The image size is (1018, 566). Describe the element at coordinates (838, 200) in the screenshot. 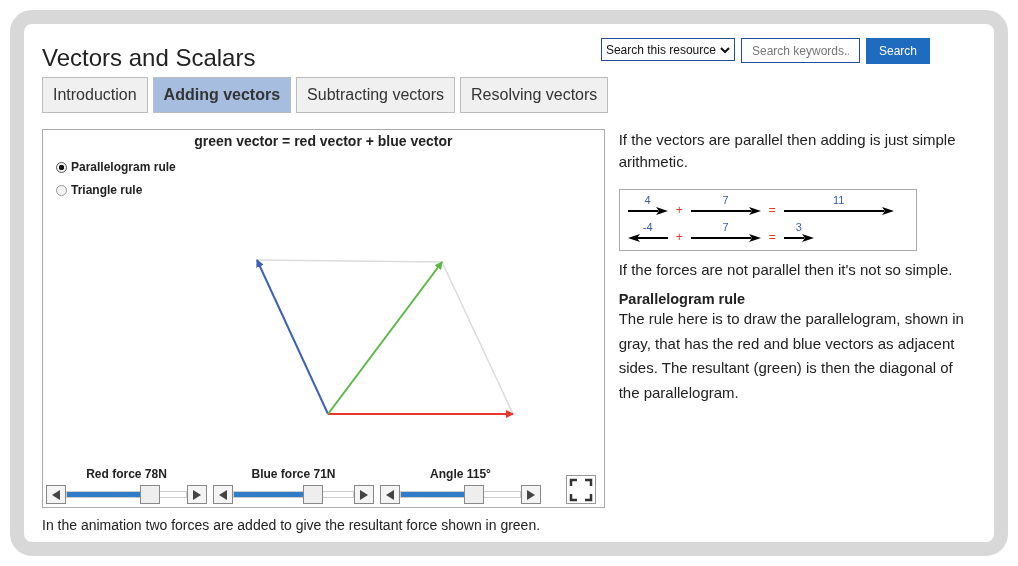

I see `arrow-label: 11` at that location.